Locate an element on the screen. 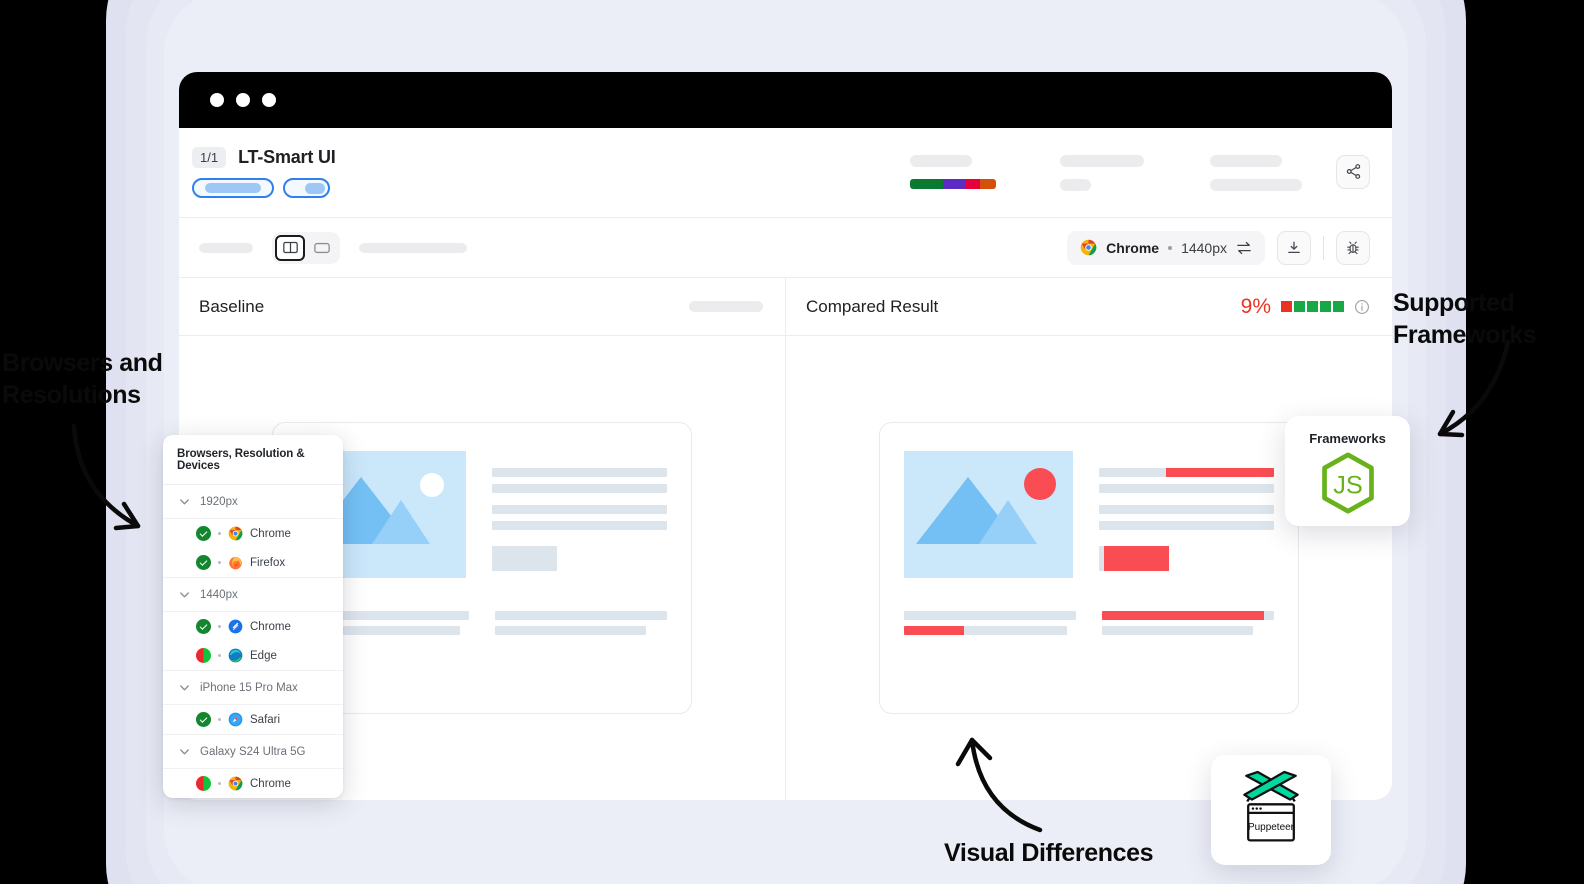 The image size is (1584, 884). dropdown-browser-row: Edge is located at coordinates (253, 656).